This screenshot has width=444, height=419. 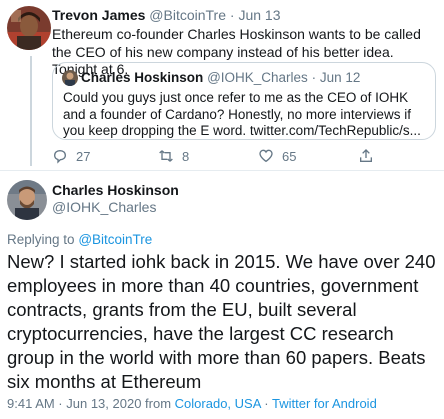 I want to click on replying-prefix: Replying to, so click(x=41, y=239).